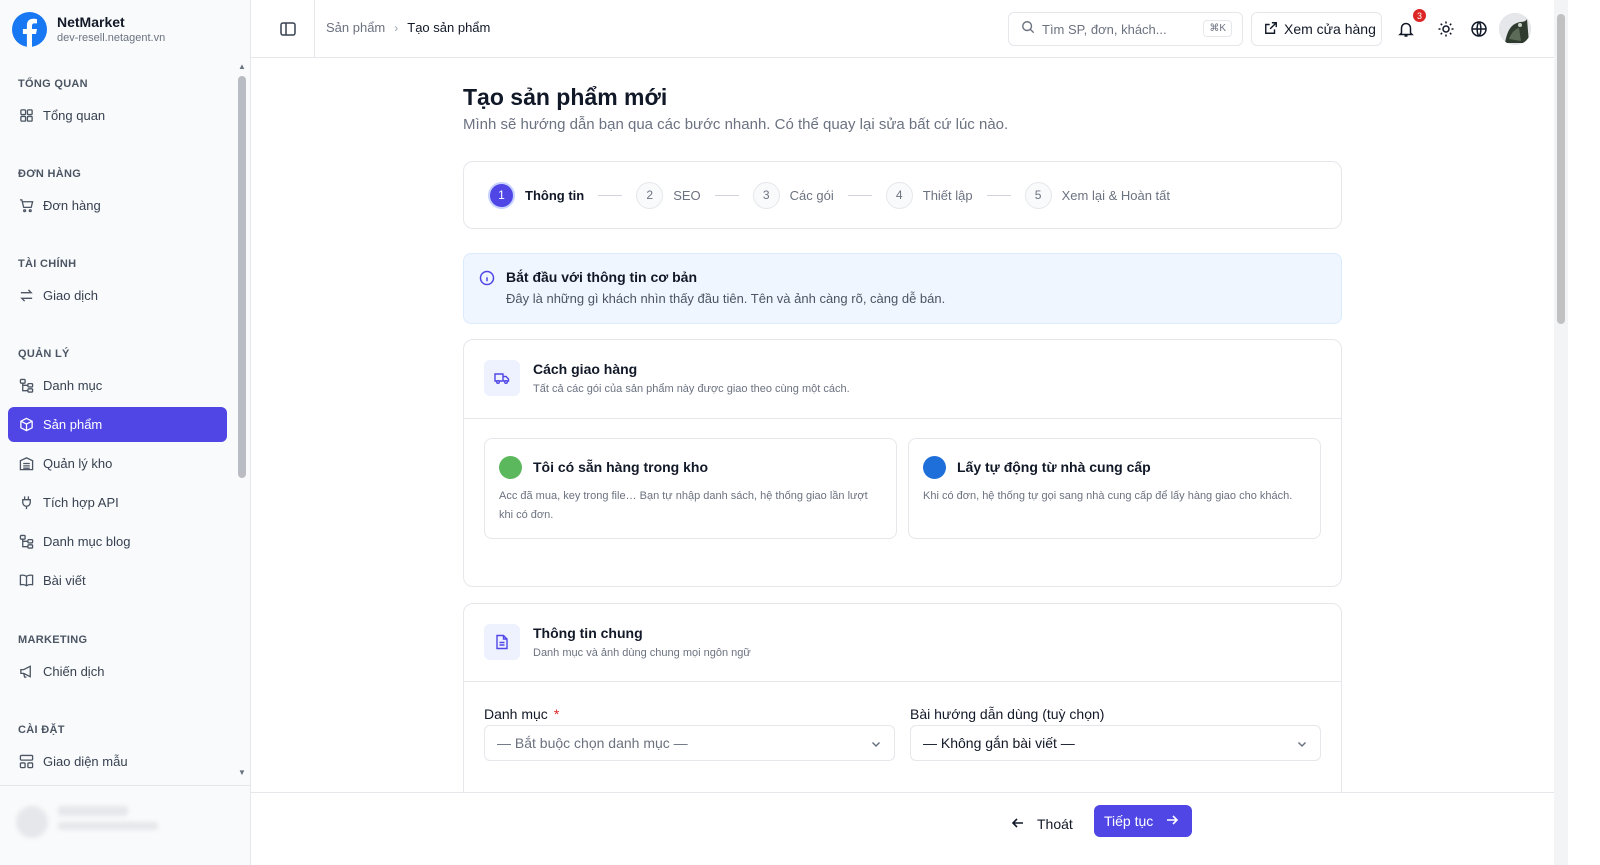  Describe the element at coordinates (81, 502) in the screenshot. I see `sidebar-item-label: Tích hợp API` at that location.